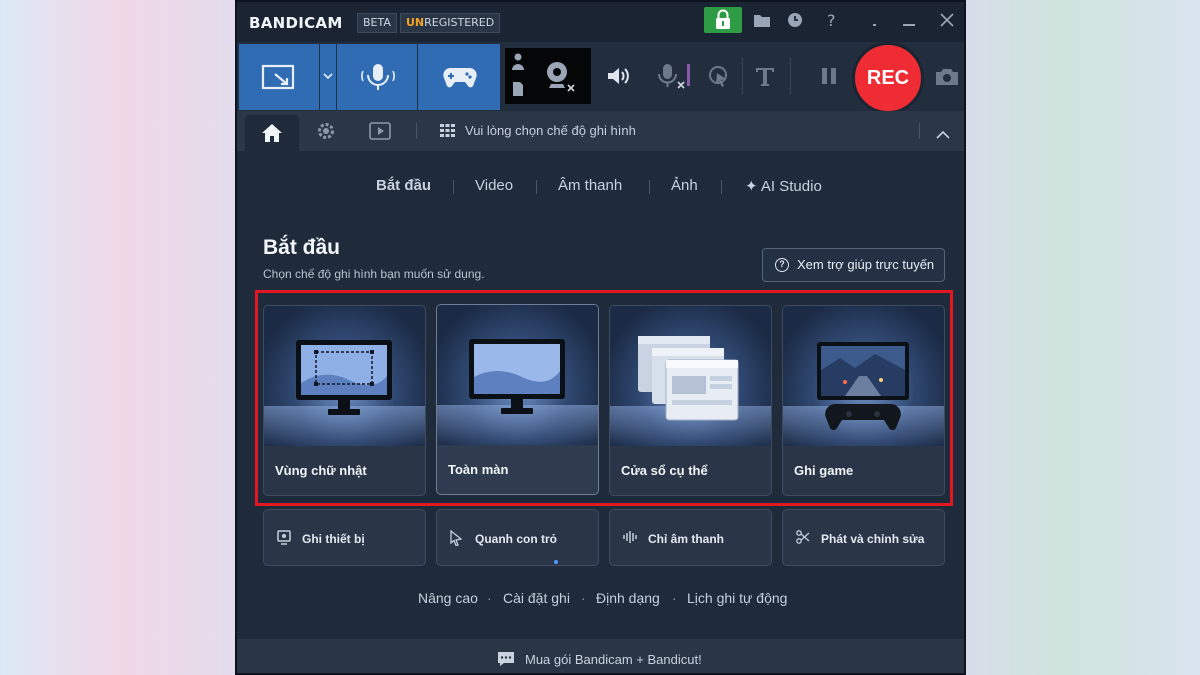 Image resolution: width=1200 pixels, height=675 pixels. I want to click on lock-icon, so click(723, 19).